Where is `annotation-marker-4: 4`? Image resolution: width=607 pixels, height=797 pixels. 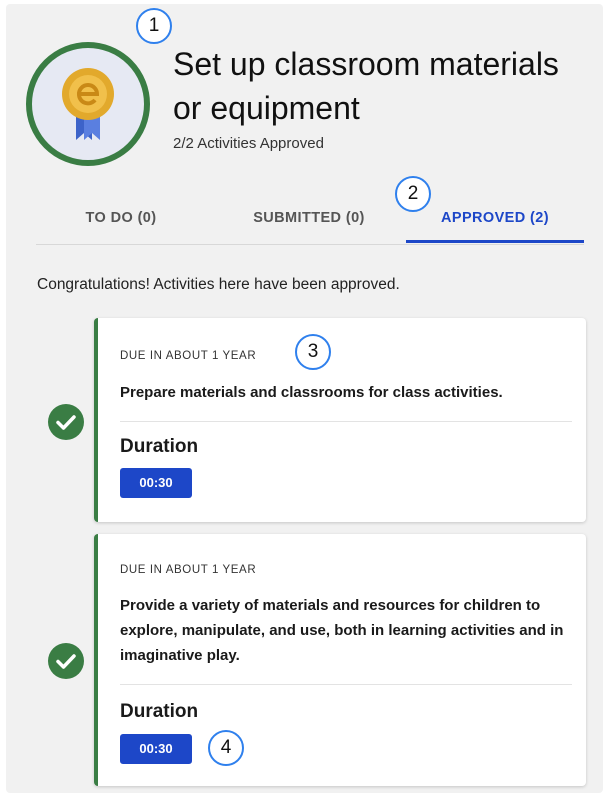 annotation-marker-4: 4 is located at coordinates (226, 748).